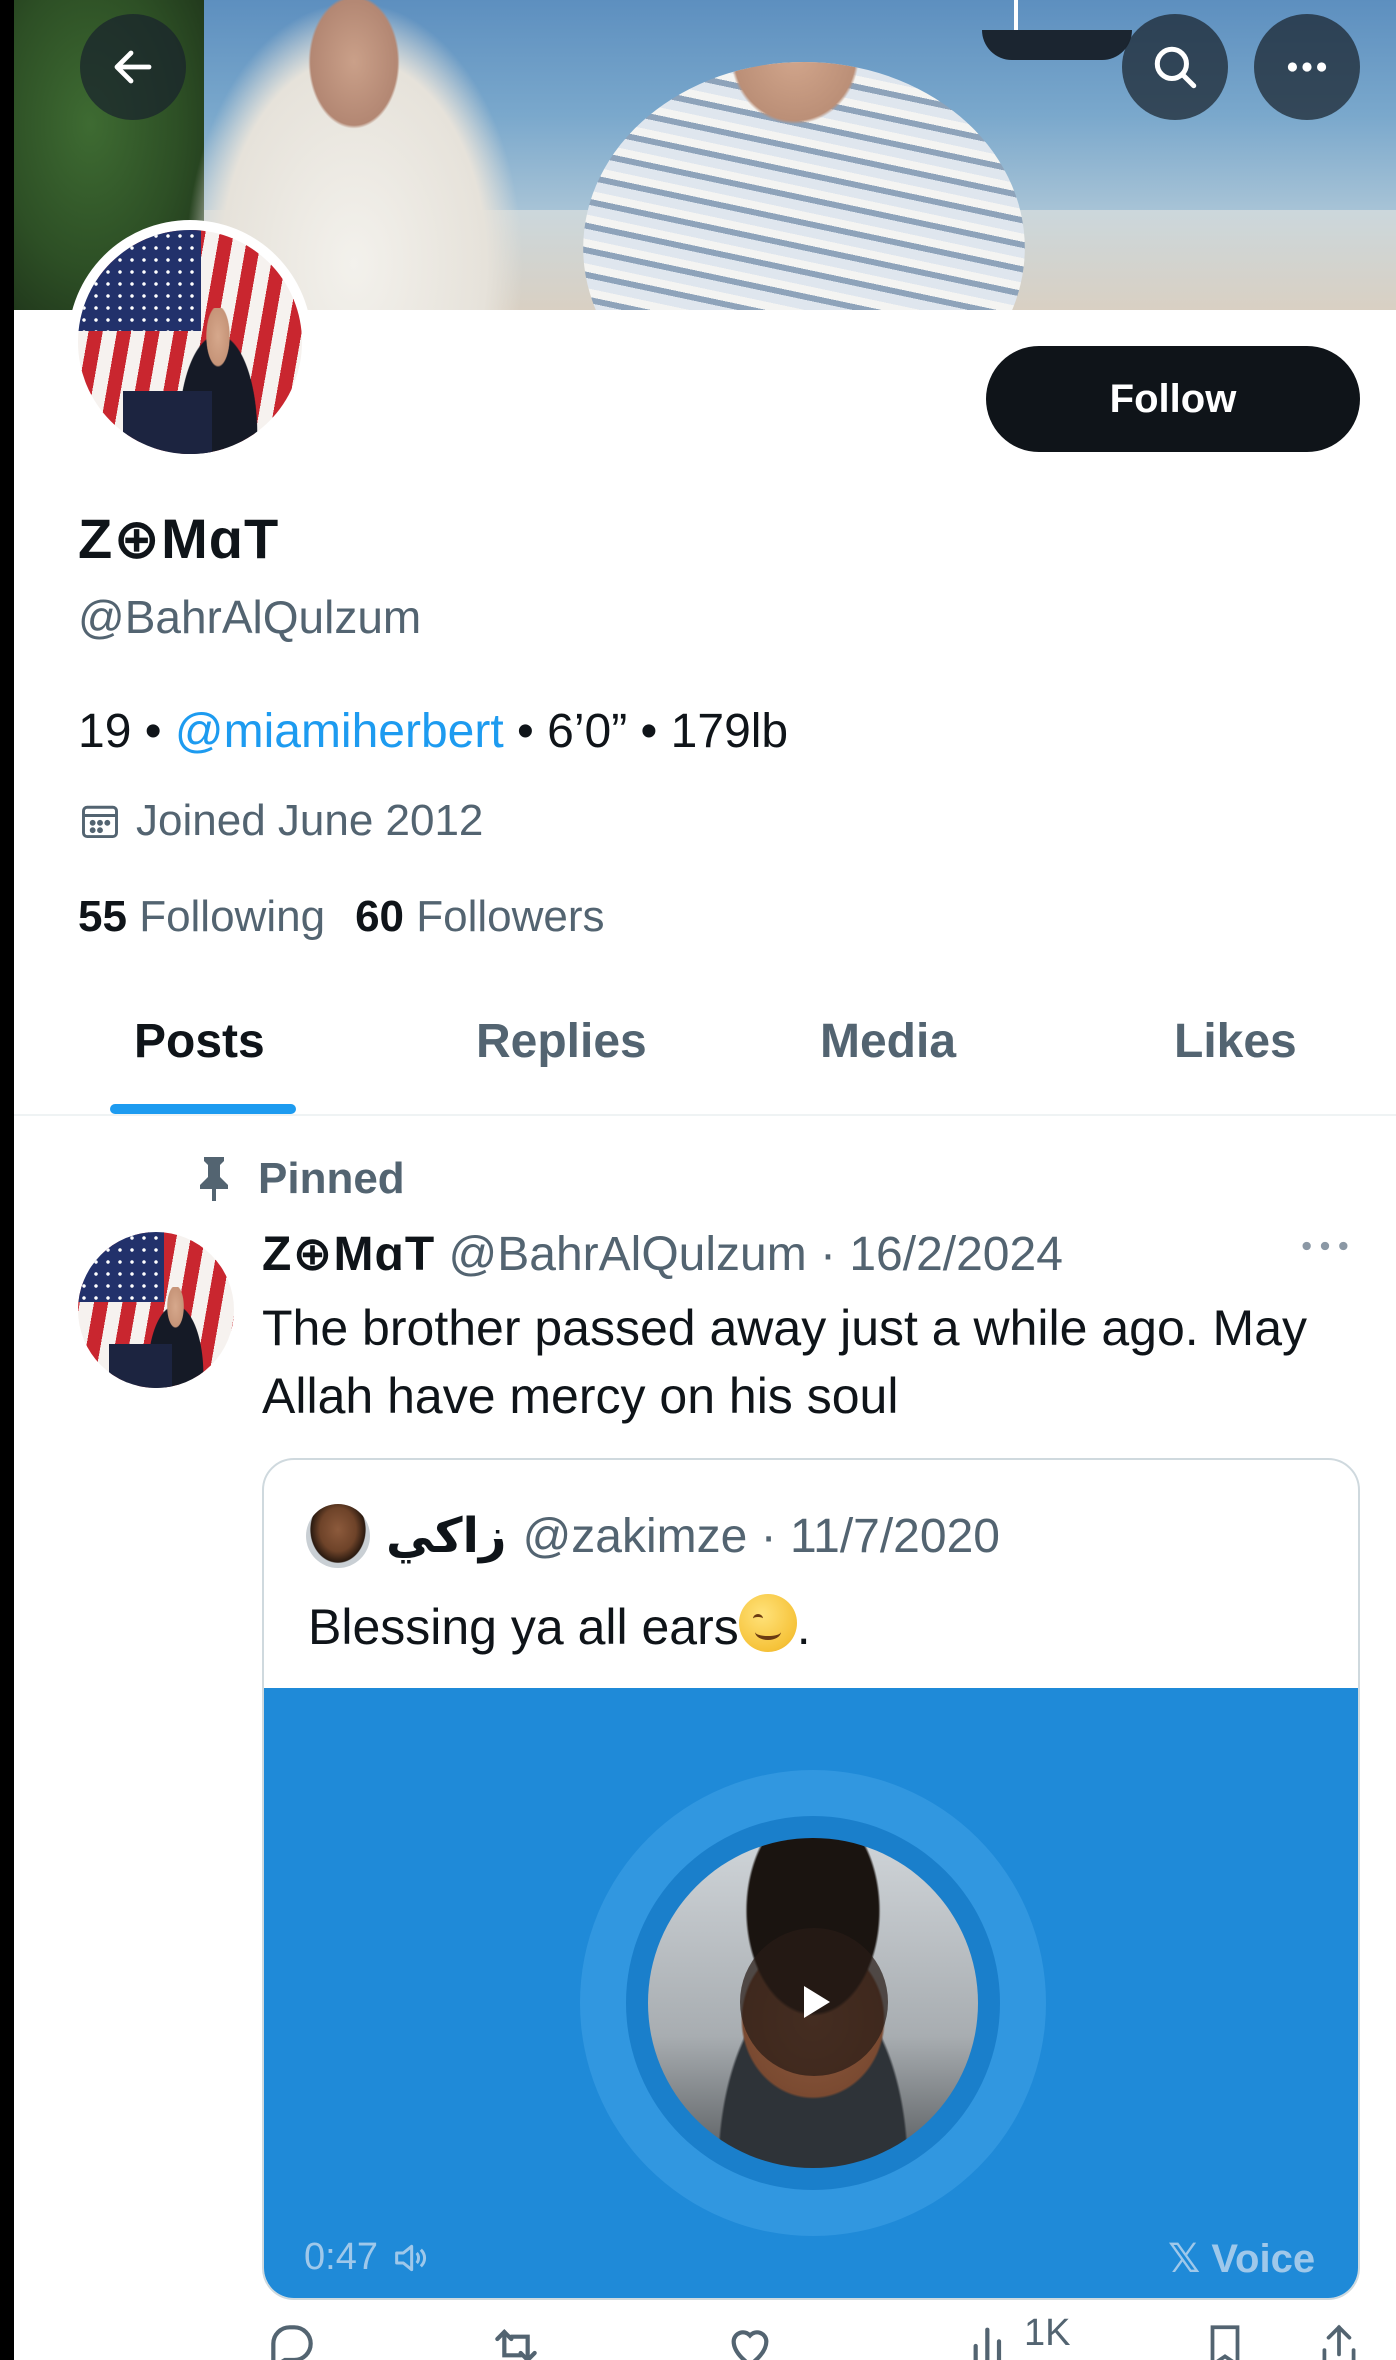 The width and height of the screenshot is (1396, 2360). I want to click on display-name: Z⊕MɑT, so click(179, 538).